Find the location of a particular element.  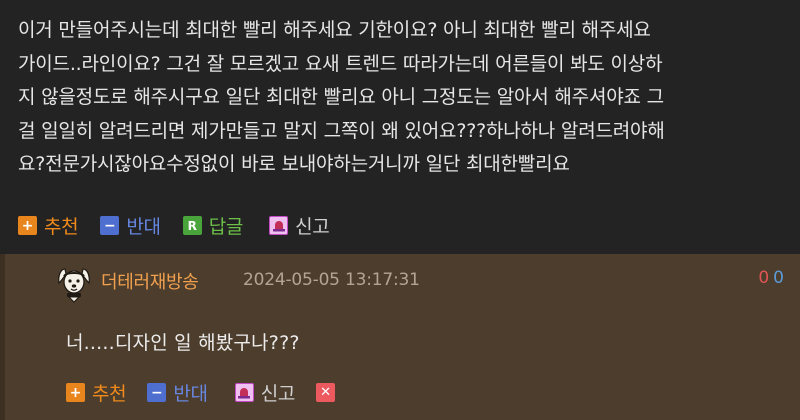

upvote-button: + 추천 is located at coordinates (48, 225).